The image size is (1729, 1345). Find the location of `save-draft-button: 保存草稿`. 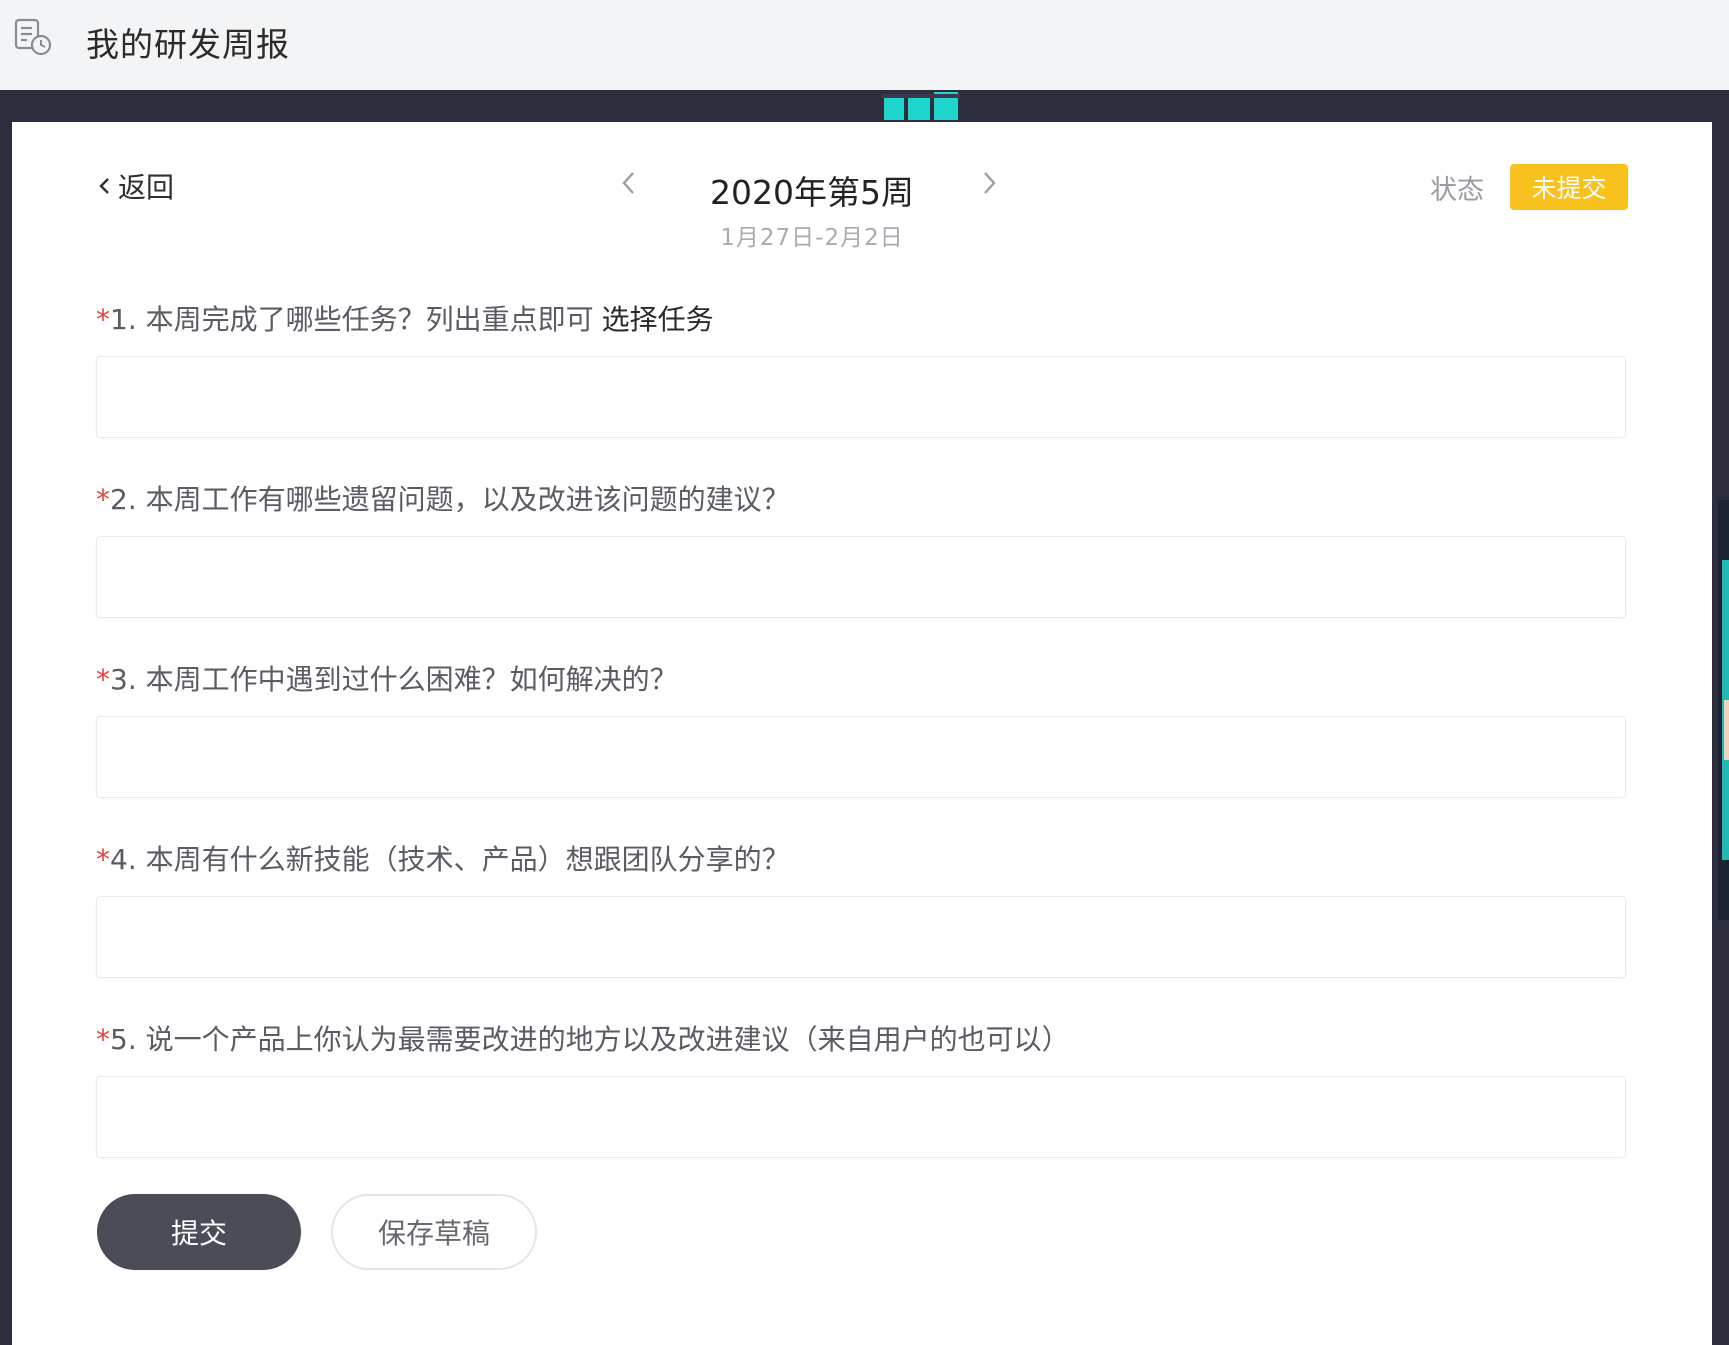

save-draft-button: 保存草稿 is located at coordinates (434, 1232).